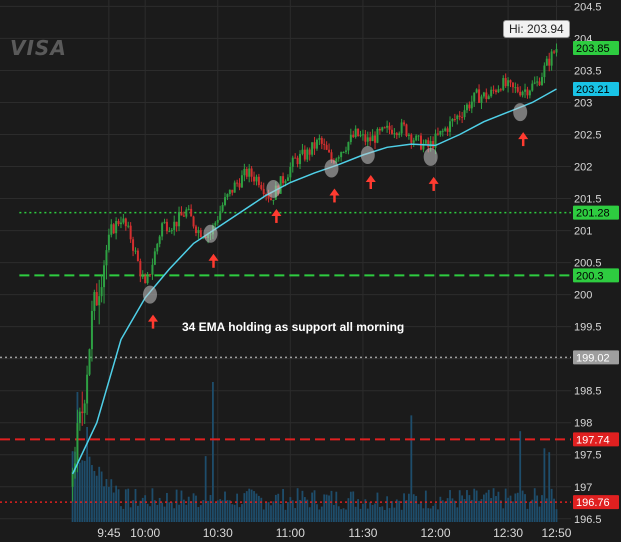  What do you see at coordinates (362, 533) in the screenshot?
I see `x-tick-label: 11:30` at bounding box center [362, 533].